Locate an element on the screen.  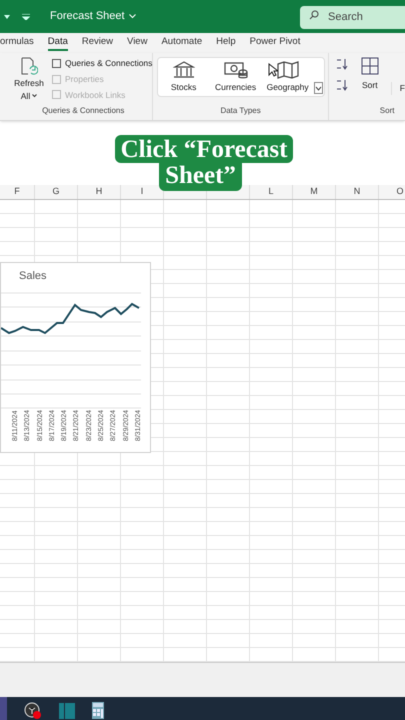
column-header: L is located at coordinates (271, 192).